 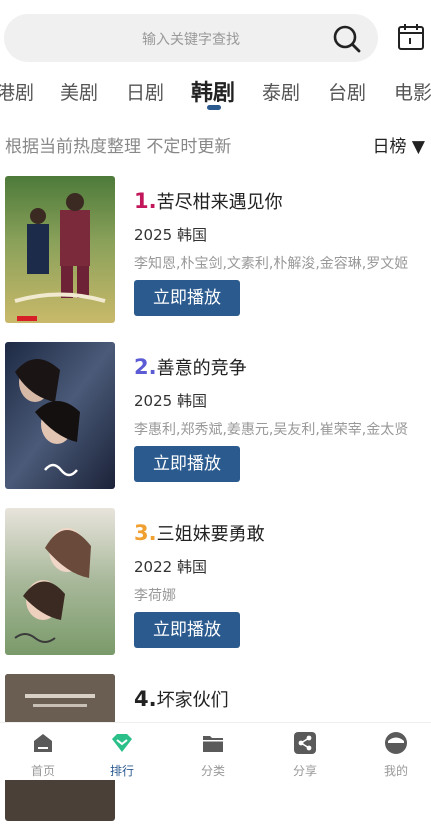 I want to click on nav-share: 分享, so click(x=305, y=751).